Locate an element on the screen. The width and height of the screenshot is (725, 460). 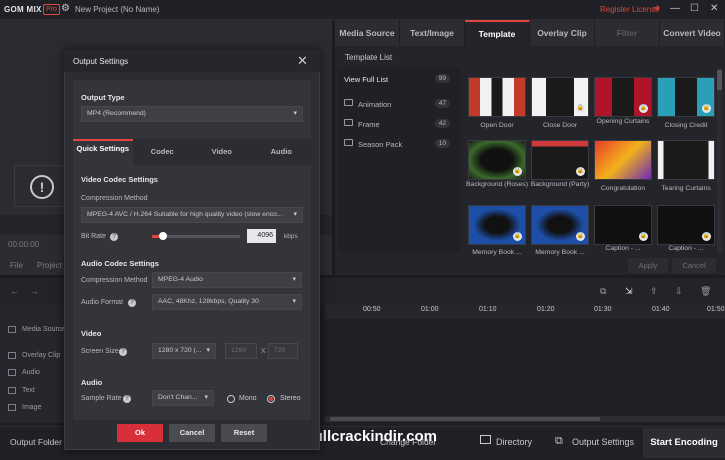
count-badge: 99 is located at coordinates (442, 78).